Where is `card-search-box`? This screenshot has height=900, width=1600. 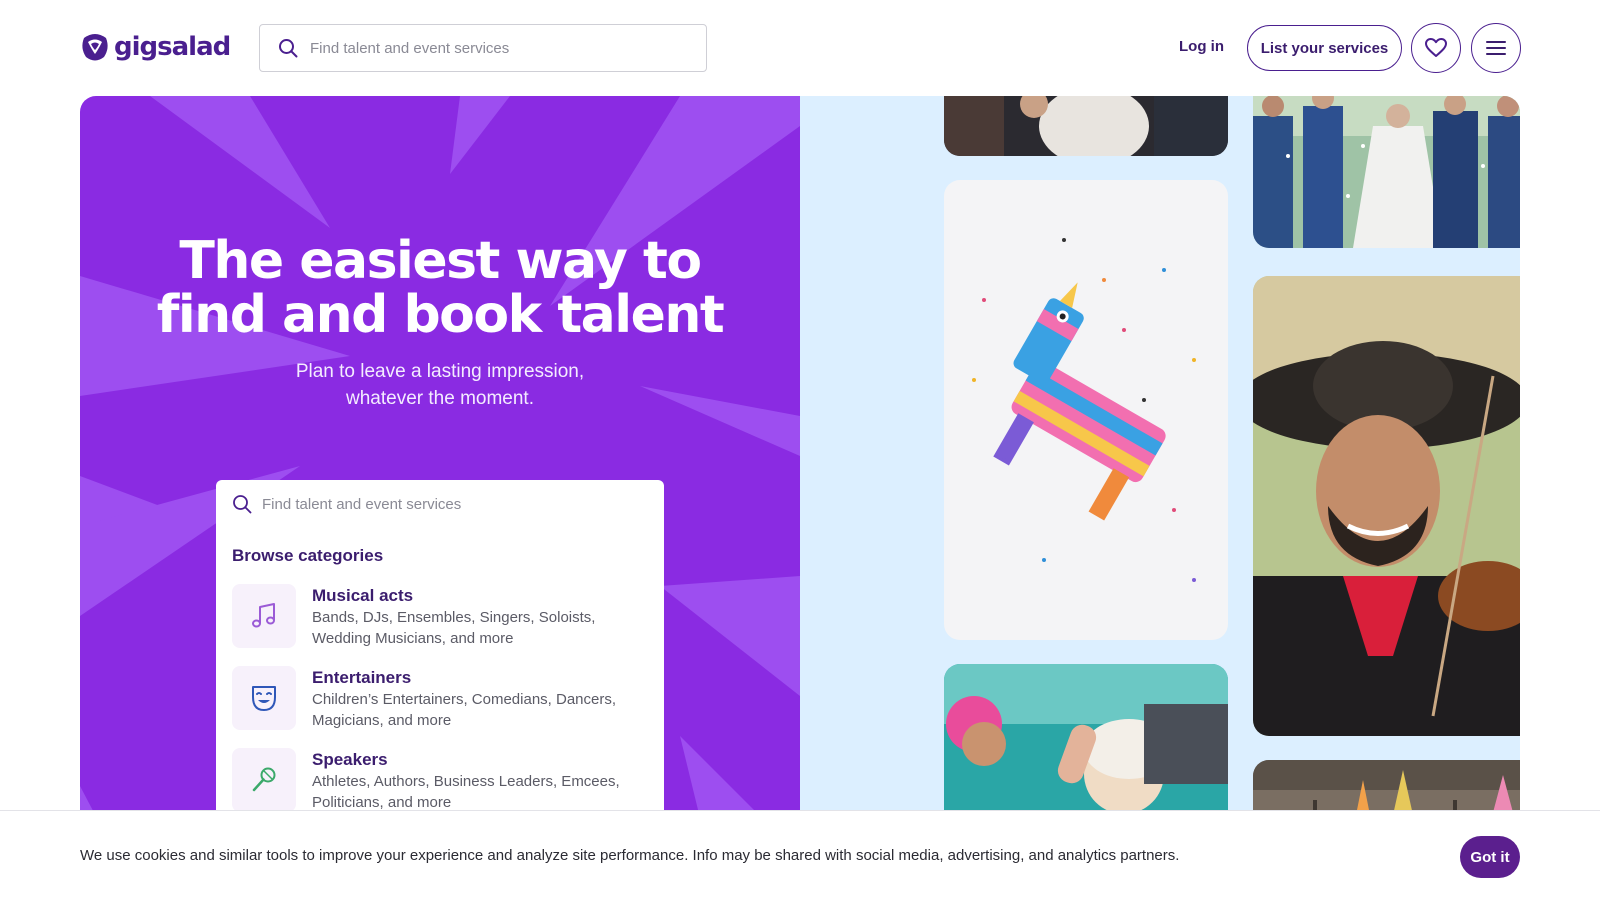 card-search-box is located at coordinates (432, 504).